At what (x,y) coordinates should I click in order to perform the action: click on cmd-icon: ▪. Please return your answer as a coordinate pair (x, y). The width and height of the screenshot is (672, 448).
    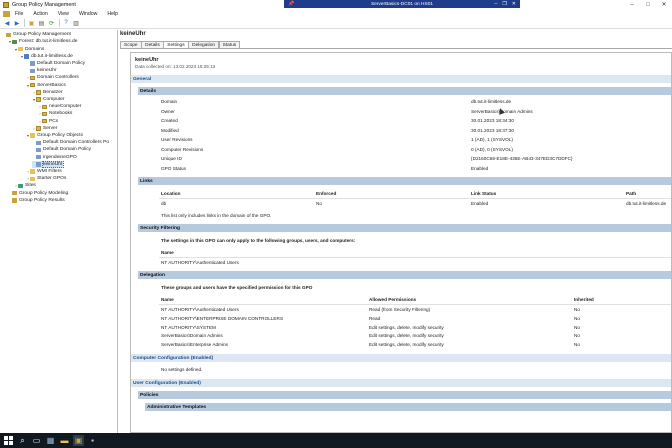
    Looking at the image, I should click on (92, 440).